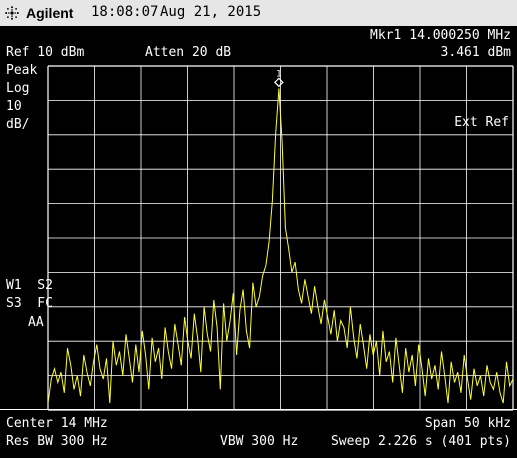 This screenshot has height=458, width=517. I want to click on sweep-time: Sweep 2.226 s (401 pts), so click(420, 441).